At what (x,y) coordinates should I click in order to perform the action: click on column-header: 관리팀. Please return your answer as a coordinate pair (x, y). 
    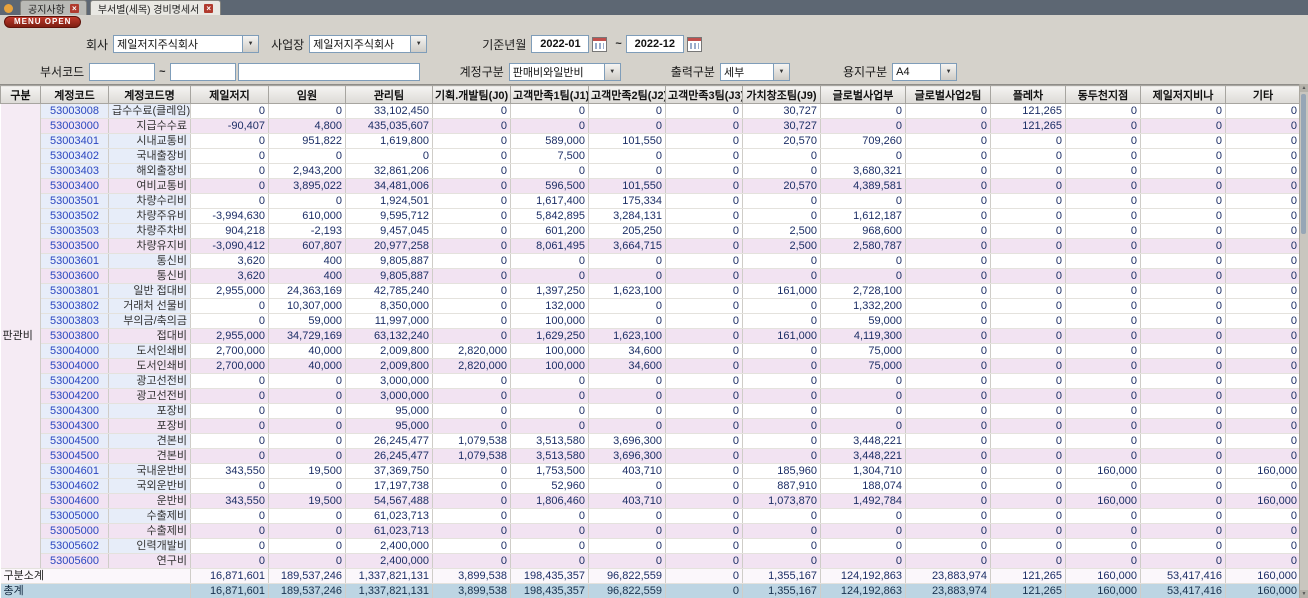
    Looking at the image, I should click on (389, 94).